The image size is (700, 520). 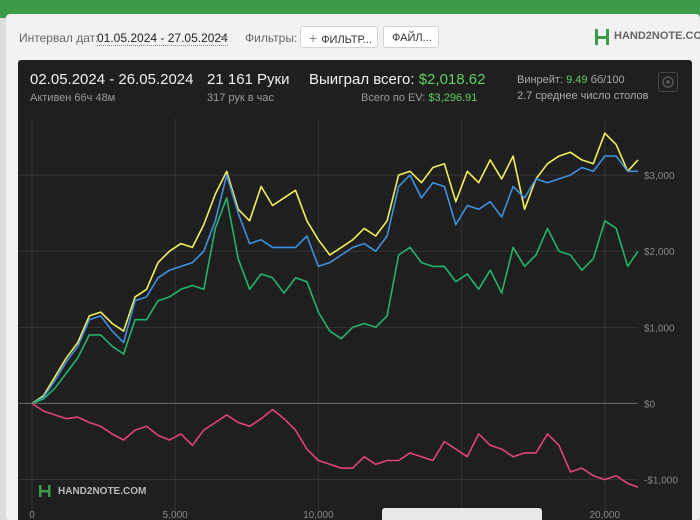 I want to click on avg-tables: 2.7 среднее число столов, so click(x=583, y=96).